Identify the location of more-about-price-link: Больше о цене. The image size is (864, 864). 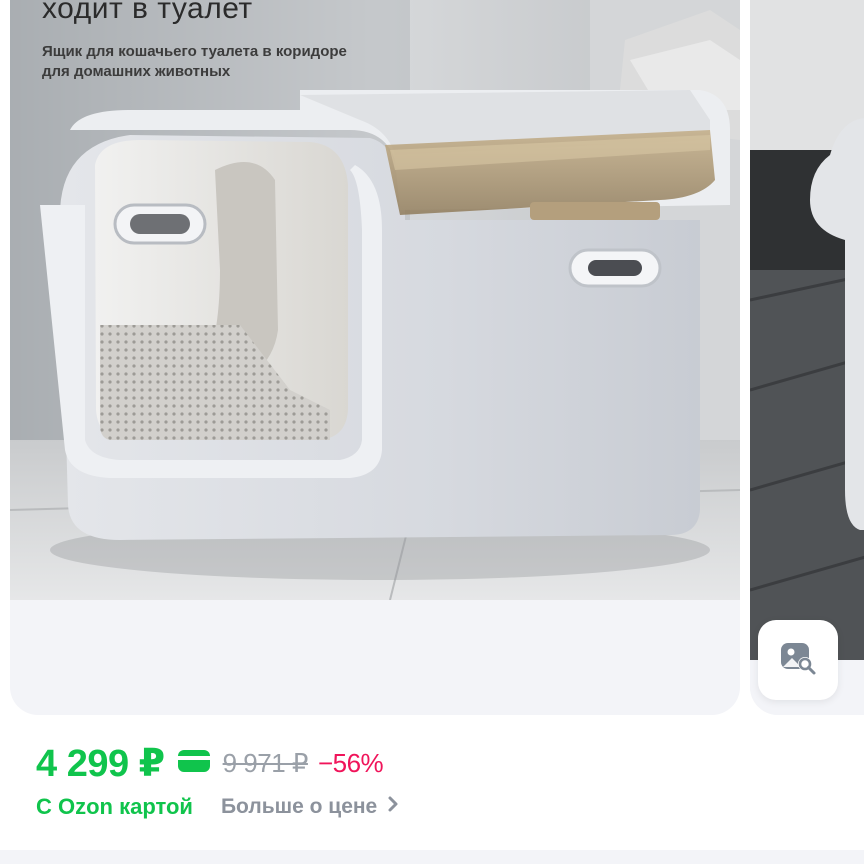
(310, 807).